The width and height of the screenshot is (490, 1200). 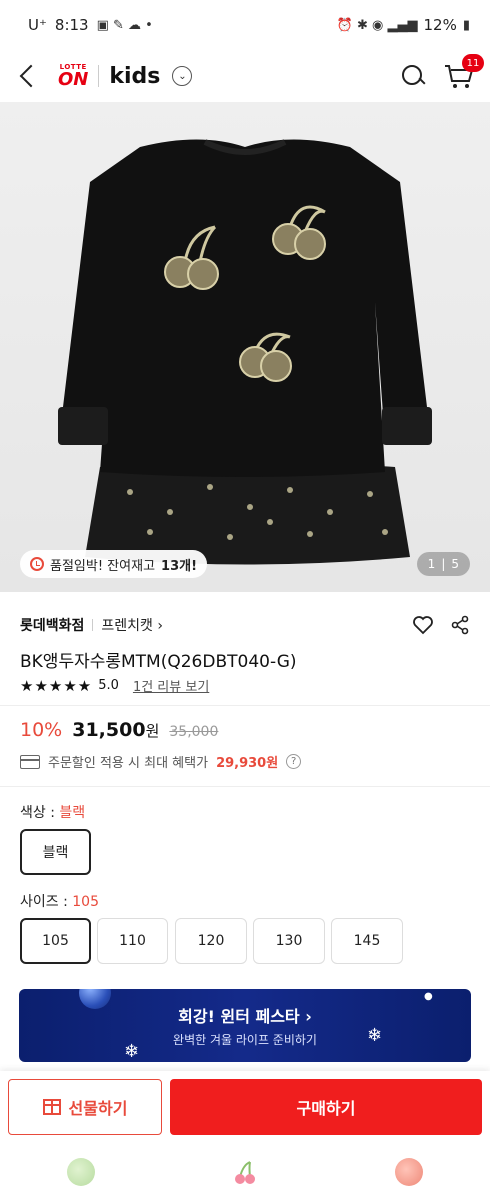 I want to click on back-icon, so click(x=28, y=76).